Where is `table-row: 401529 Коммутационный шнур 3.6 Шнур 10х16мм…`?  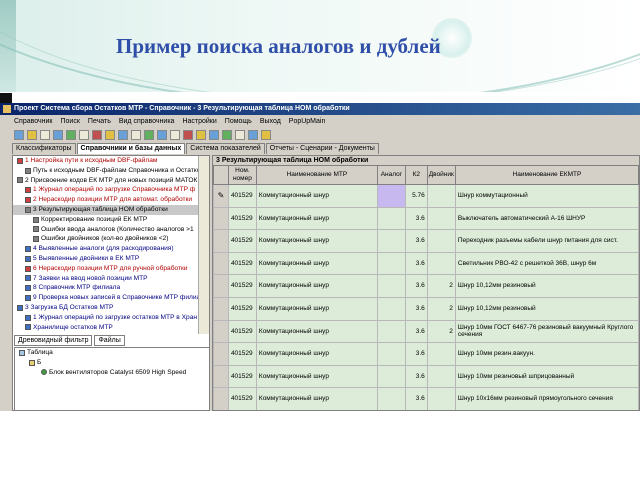 table-row: 401529 Коммутационный шнур 3.6 Шнур 10х16мм… is located at coordinates (426, 398).